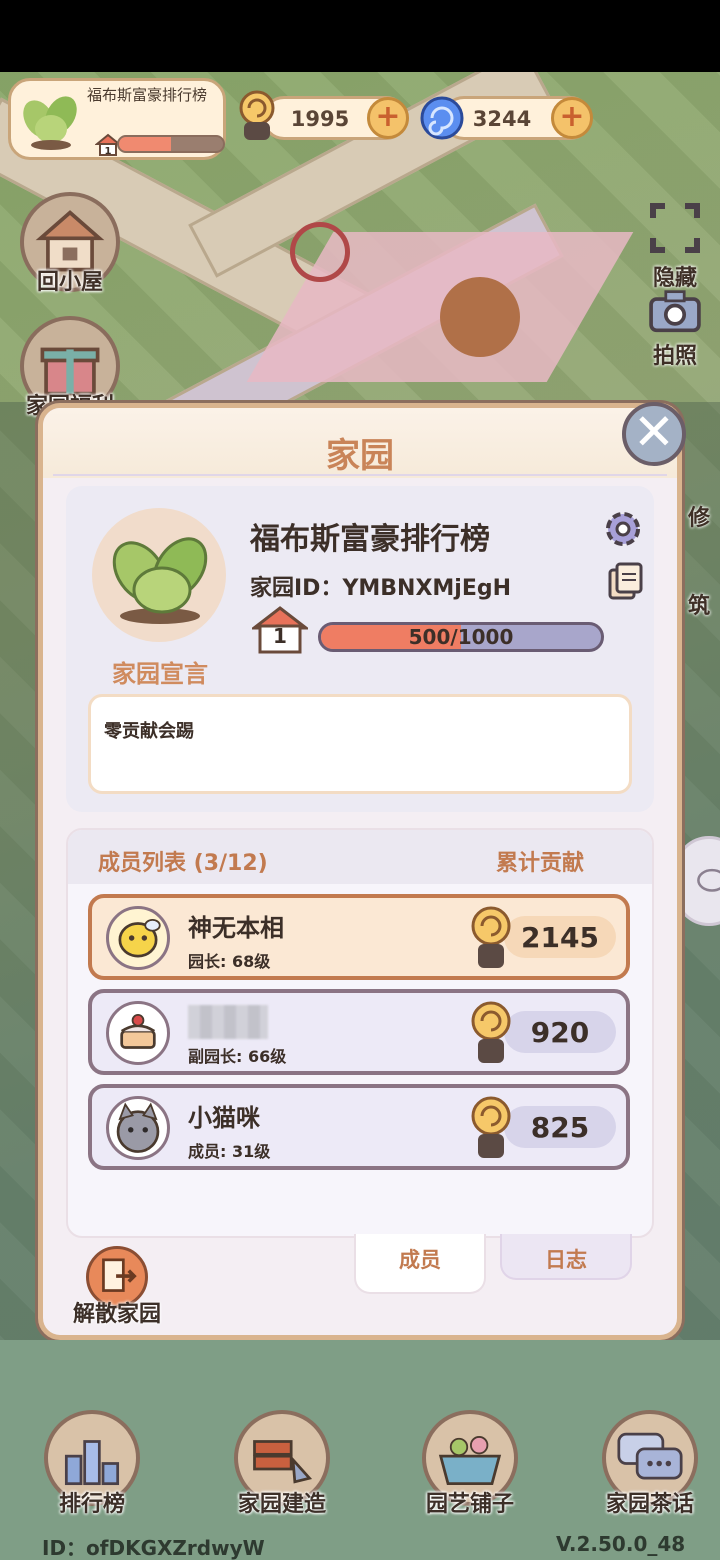 The width and height of the screenshot is (720, 1560). What do you see at coordinates (91, 1504) in the screenshot?
I see `nav-ranking-label: 排行榜` at bounding box center [91, 1504].